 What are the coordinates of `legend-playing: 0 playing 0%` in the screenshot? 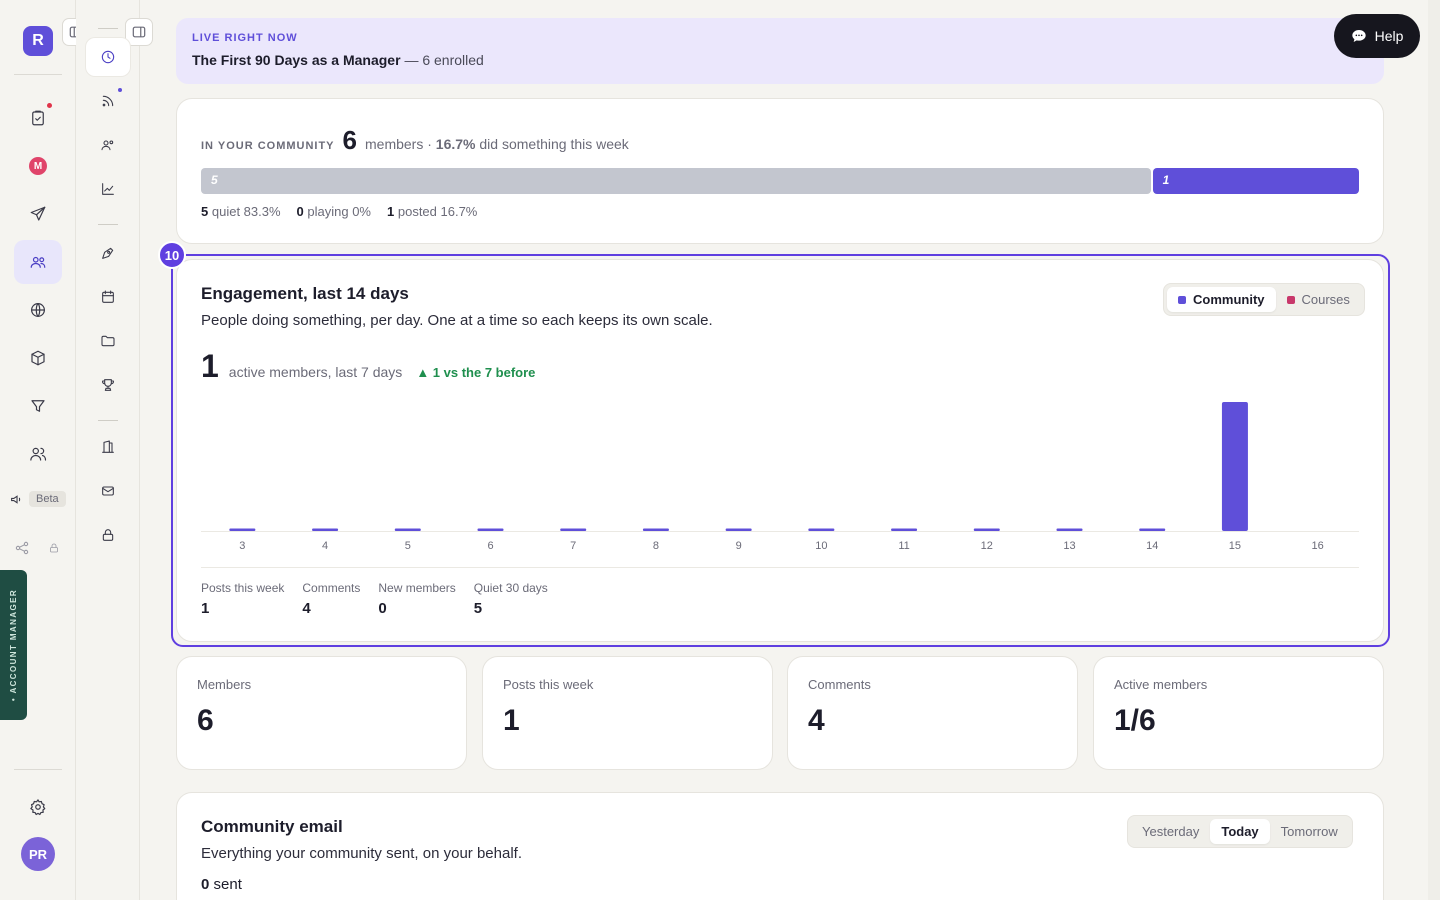 It's located at (334, 211).